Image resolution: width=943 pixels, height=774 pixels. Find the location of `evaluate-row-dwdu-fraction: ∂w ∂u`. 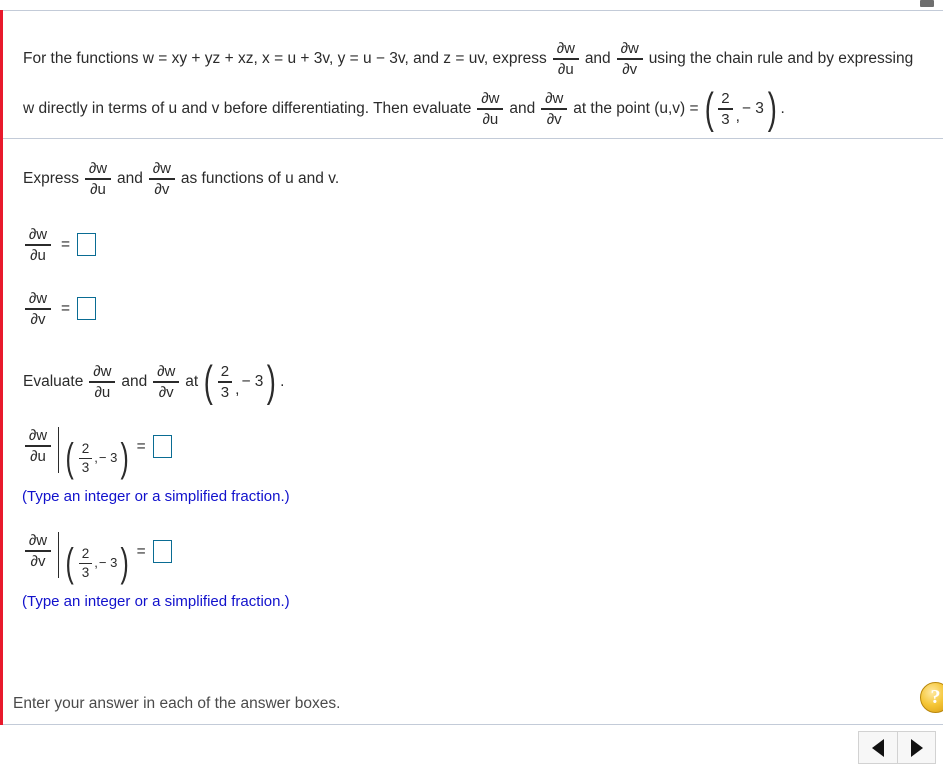

evaluate-row-dwdu-fraction: ∂w ∂u is located at coordinates (38, 446).